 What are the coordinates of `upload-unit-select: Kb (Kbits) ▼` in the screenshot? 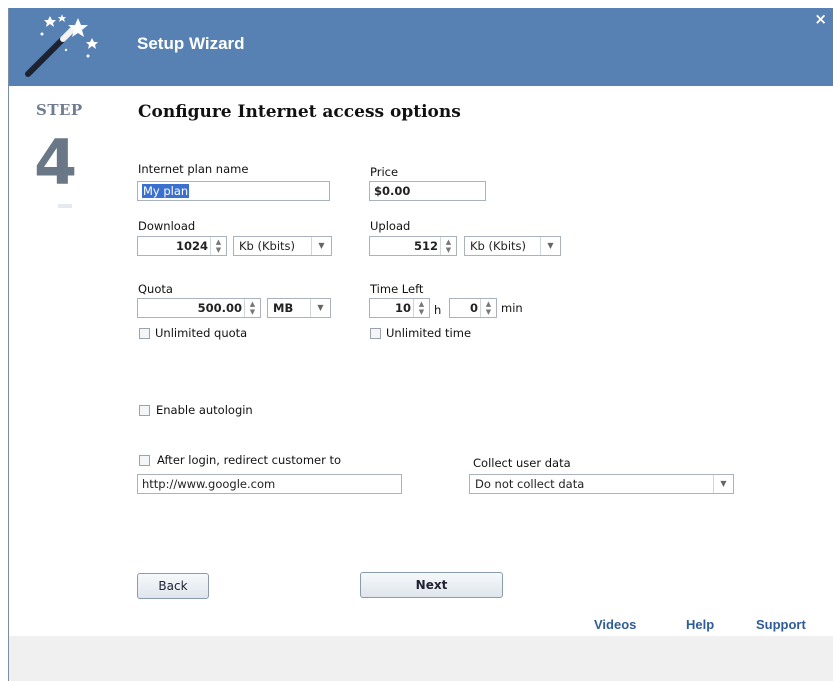 It's located at (512, 246).